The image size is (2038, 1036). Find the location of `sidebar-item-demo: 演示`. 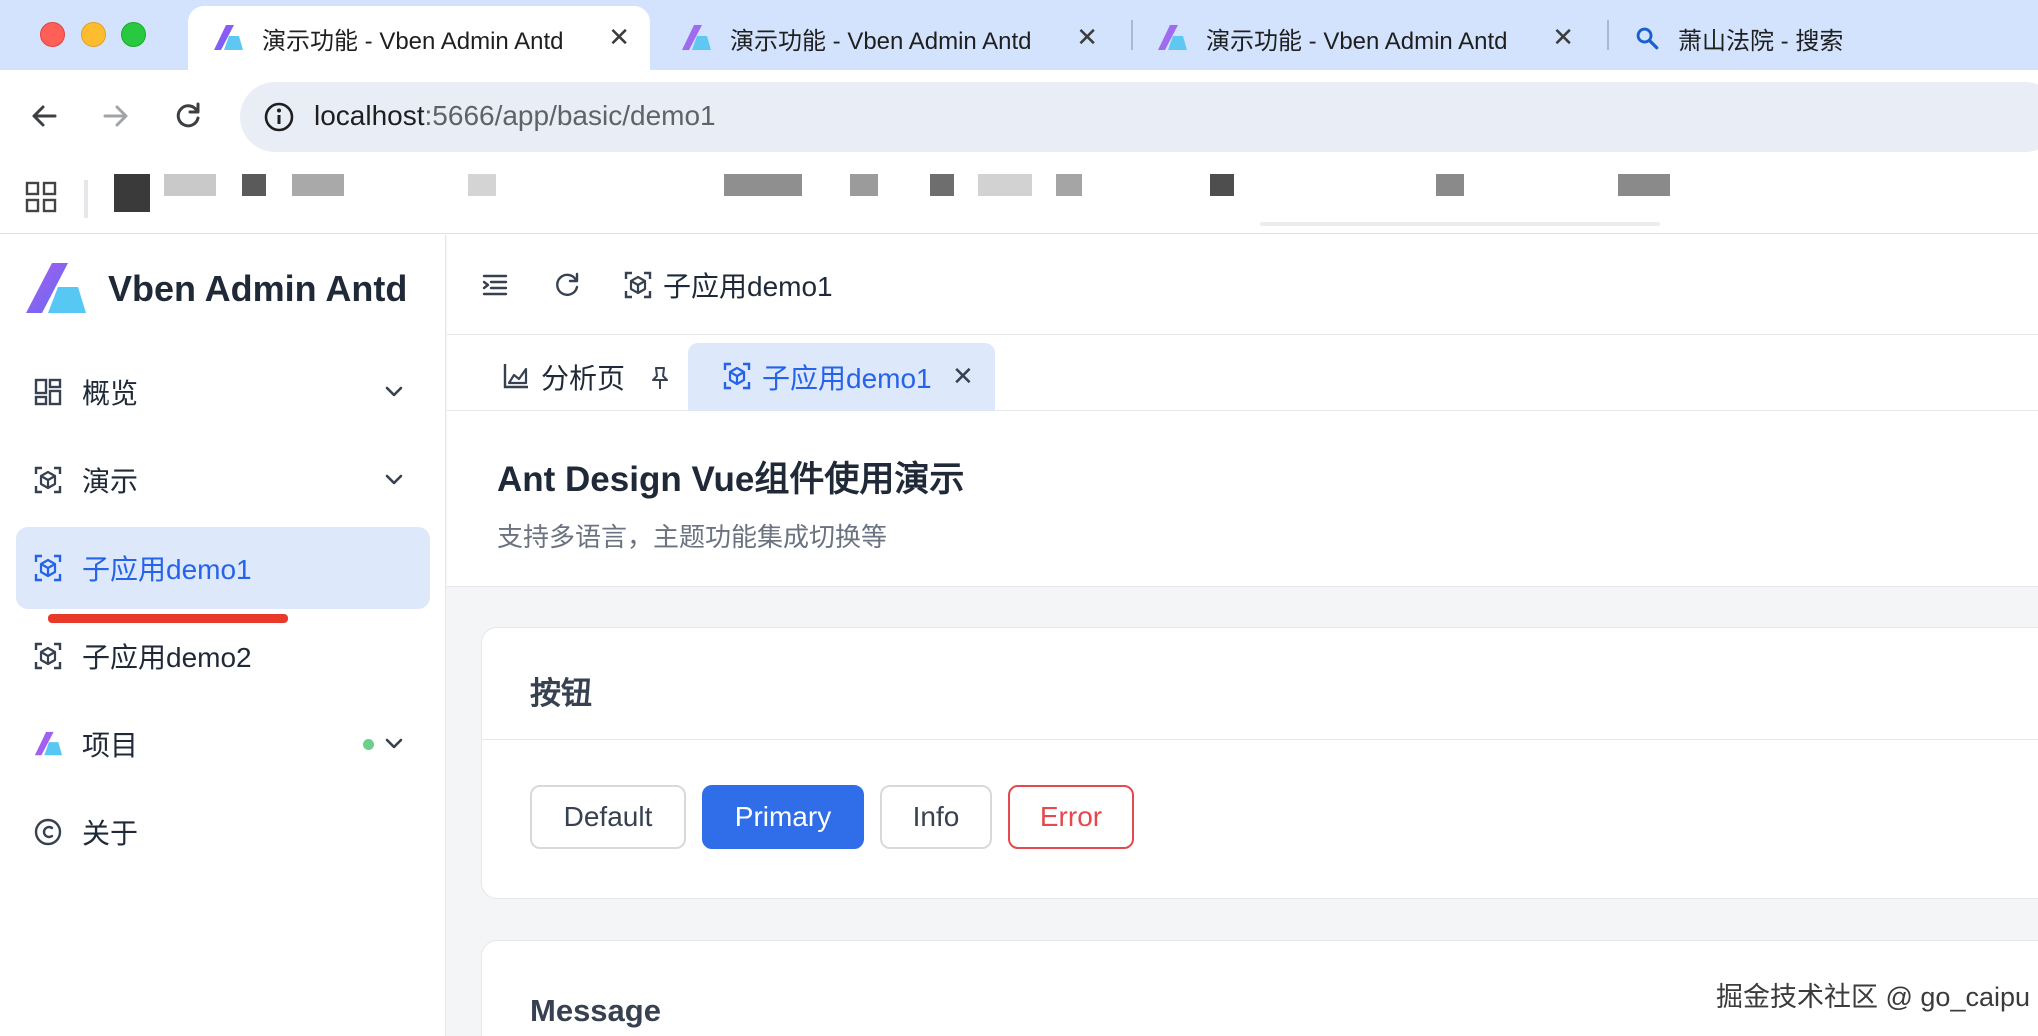

sidebar-item-demo: 演示 is located at coordinates (223, 480).